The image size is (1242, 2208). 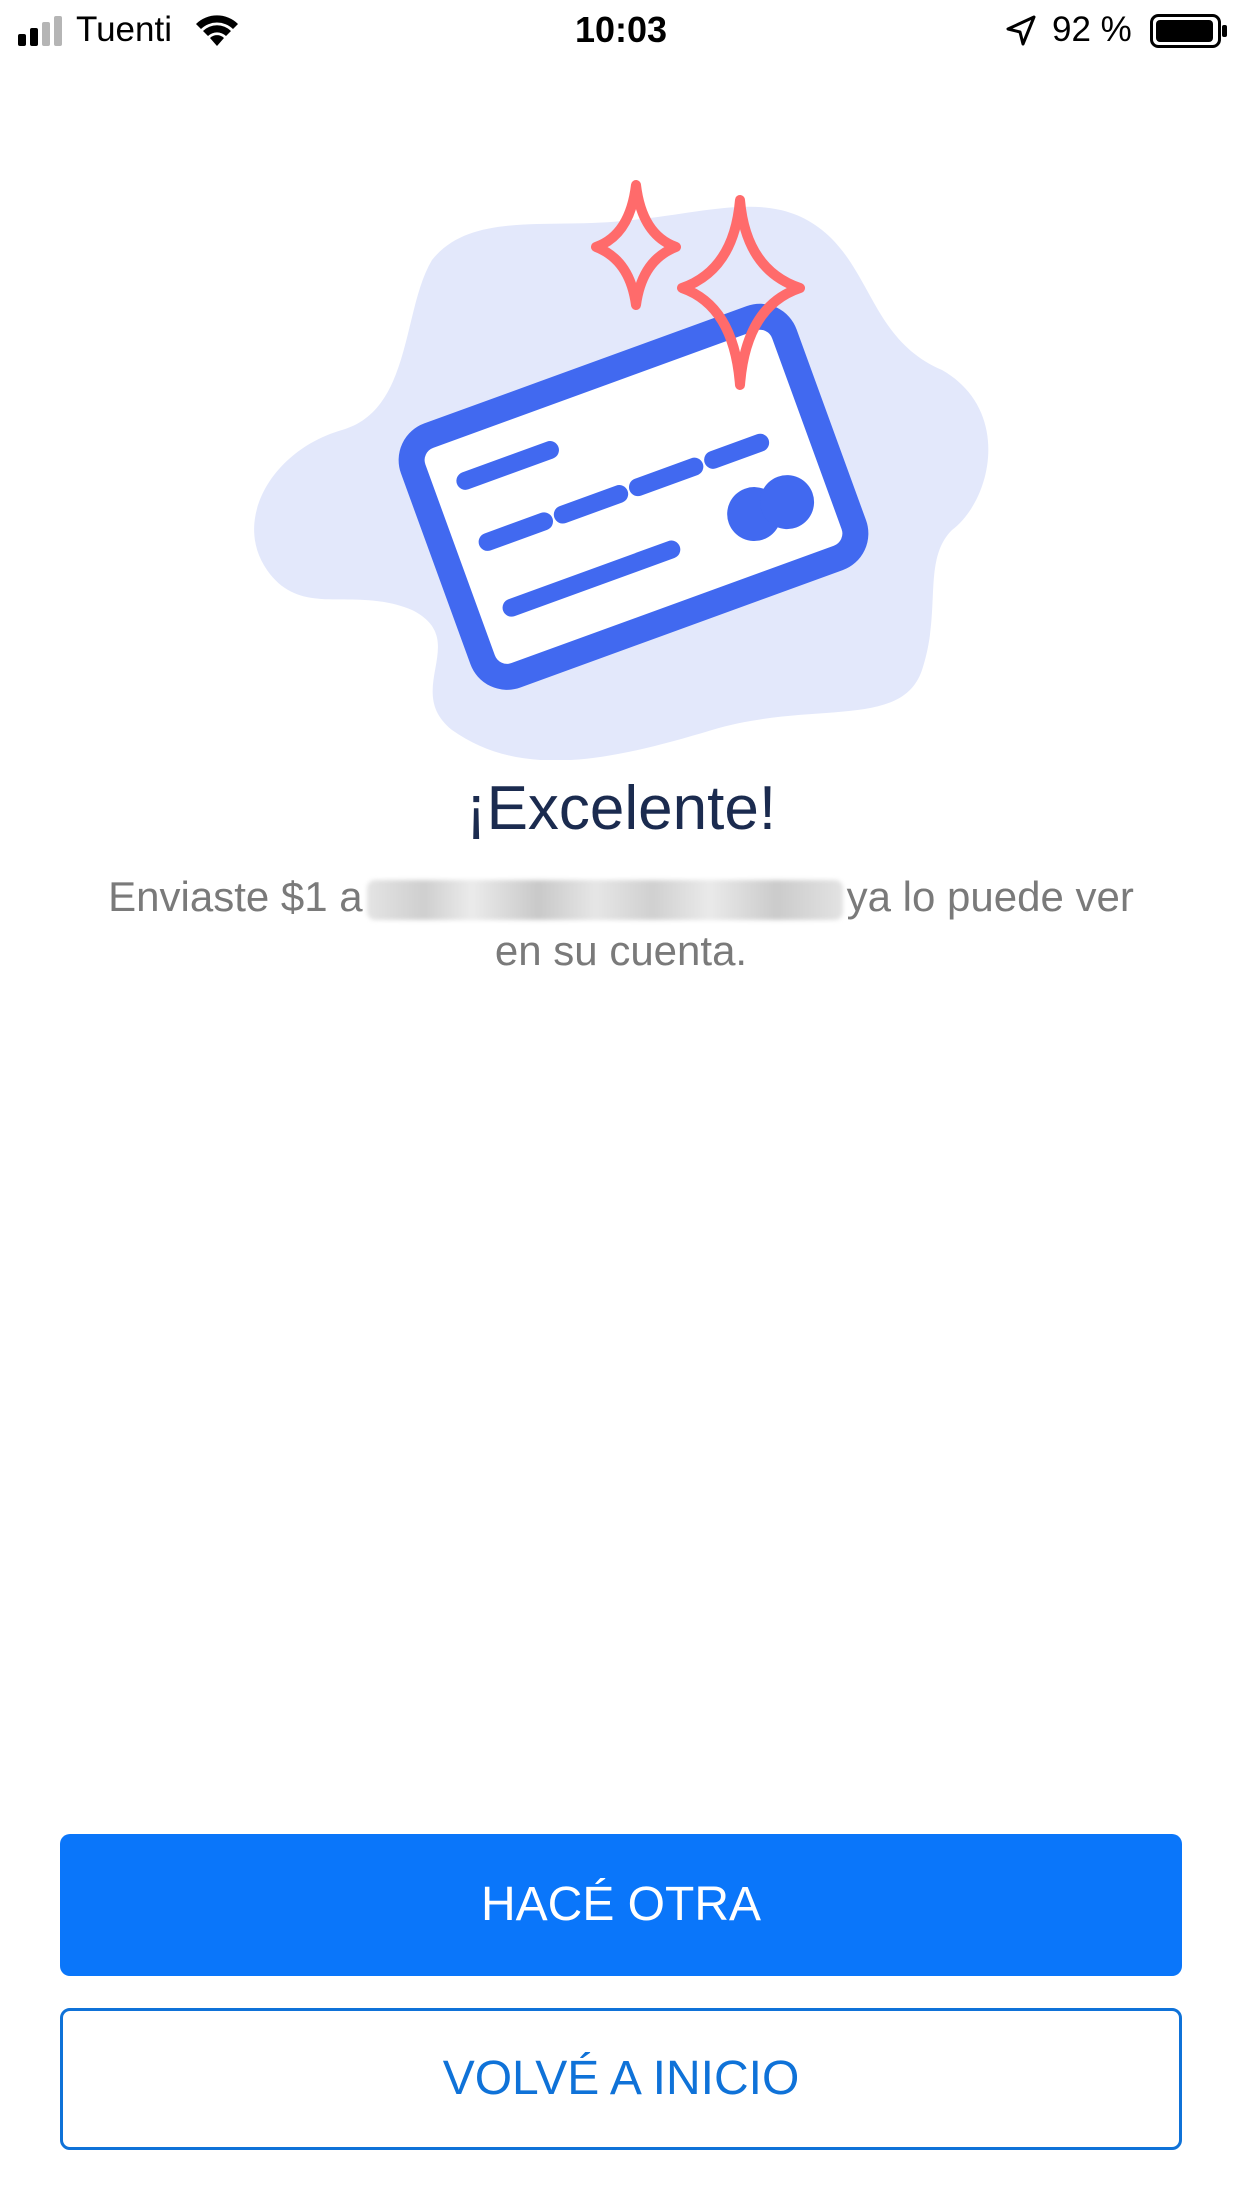 What do you see at coordinates (1188, 31) in the screenshot?
I see `battery-icon` at bounding box center [1188, 31].